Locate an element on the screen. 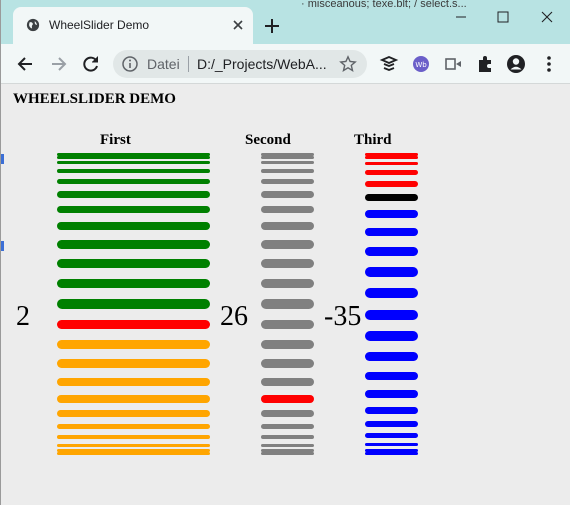 This screenshot has height=505, width=570. menu-kebab-icon is located at coordinates (549, 64).